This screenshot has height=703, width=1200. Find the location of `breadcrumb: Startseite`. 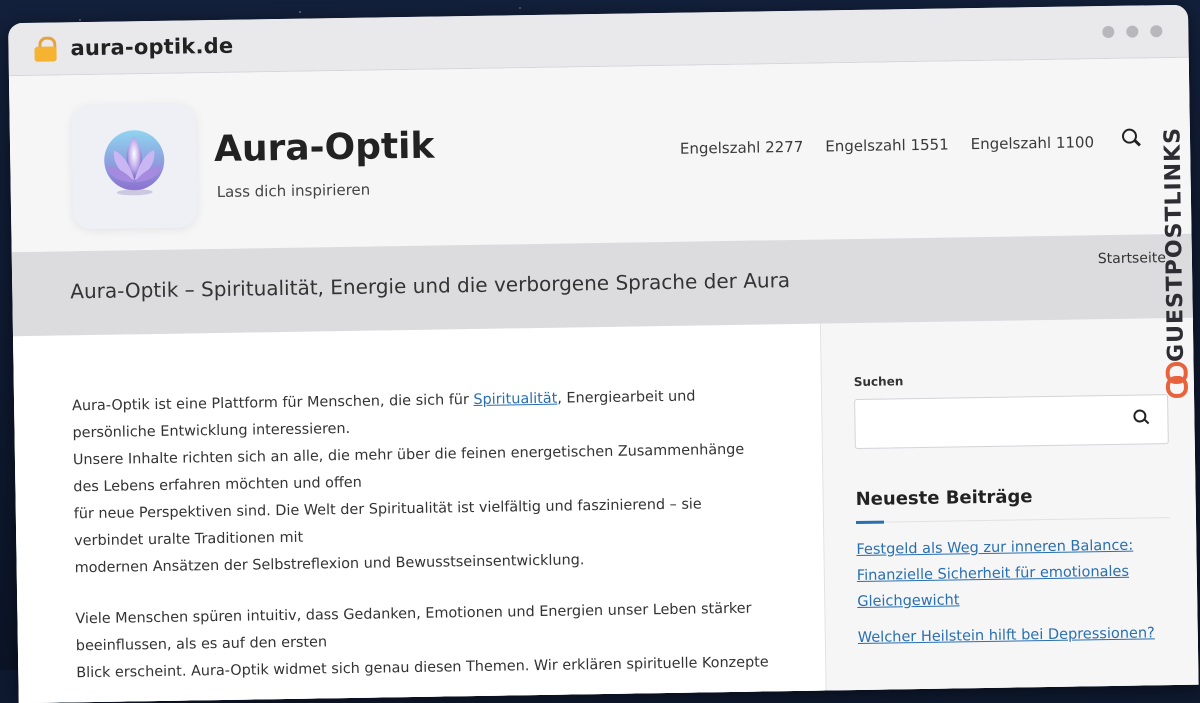

breadcrumb: Startseite is located at coordinates (1132, 258).